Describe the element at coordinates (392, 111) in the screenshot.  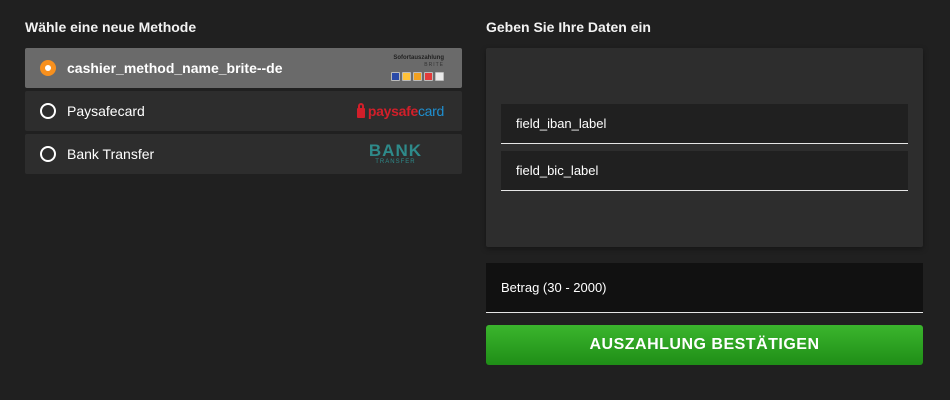
I see `paysafecard-logo-text: paysafe` at that location.